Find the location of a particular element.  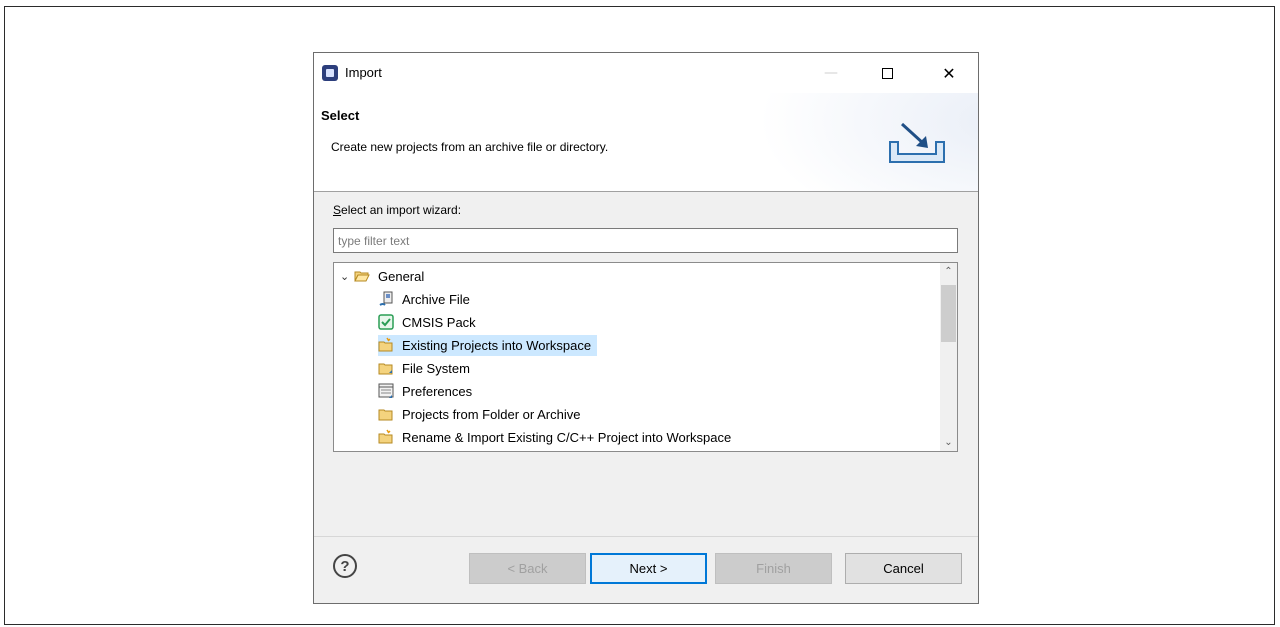

title-bar: Import — ✕ is located at coordinates (646, 73).